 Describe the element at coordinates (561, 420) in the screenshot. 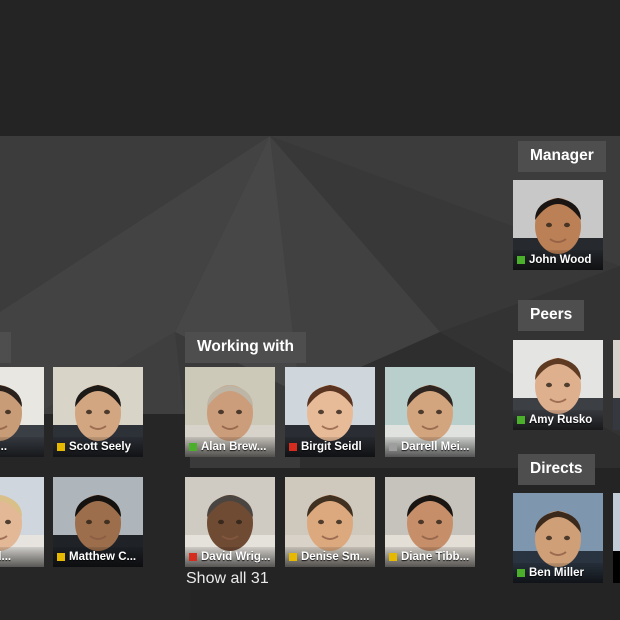

I see `person-name: Amy Rusko` at that location.